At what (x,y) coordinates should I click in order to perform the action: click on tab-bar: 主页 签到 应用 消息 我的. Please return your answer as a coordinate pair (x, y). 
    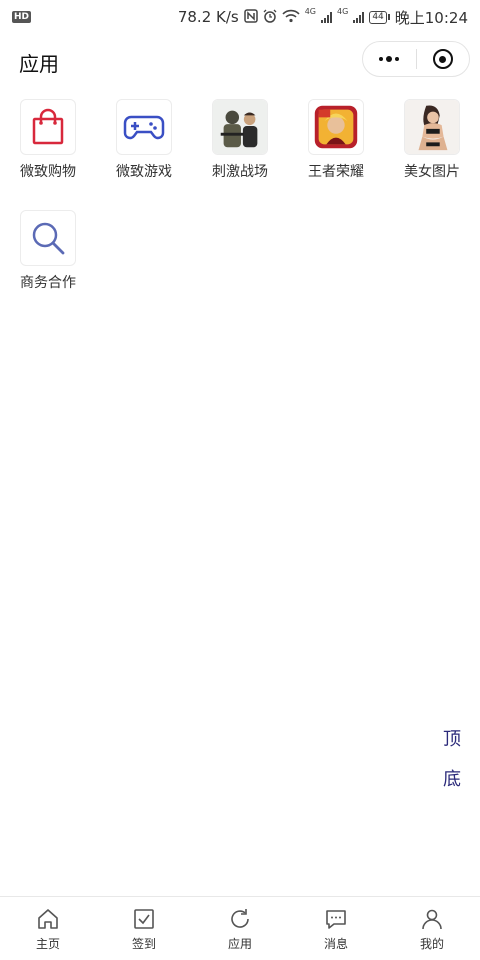
    Looking at the image, I should click on (240, 928).